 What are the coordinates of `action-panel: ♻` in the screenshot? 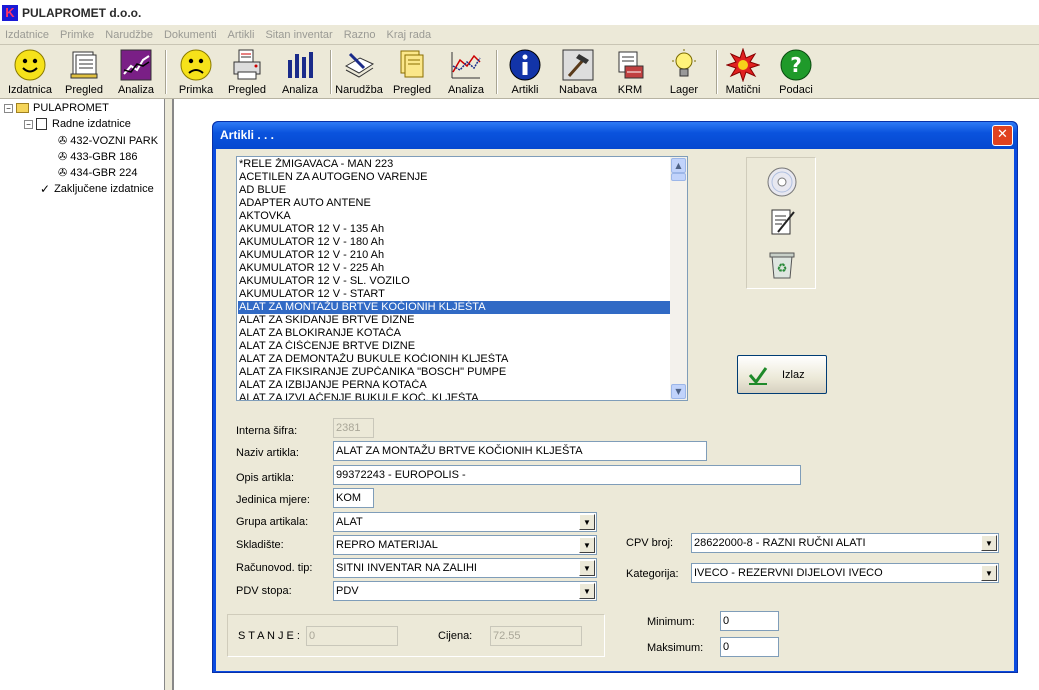 It's located at (781, 223).